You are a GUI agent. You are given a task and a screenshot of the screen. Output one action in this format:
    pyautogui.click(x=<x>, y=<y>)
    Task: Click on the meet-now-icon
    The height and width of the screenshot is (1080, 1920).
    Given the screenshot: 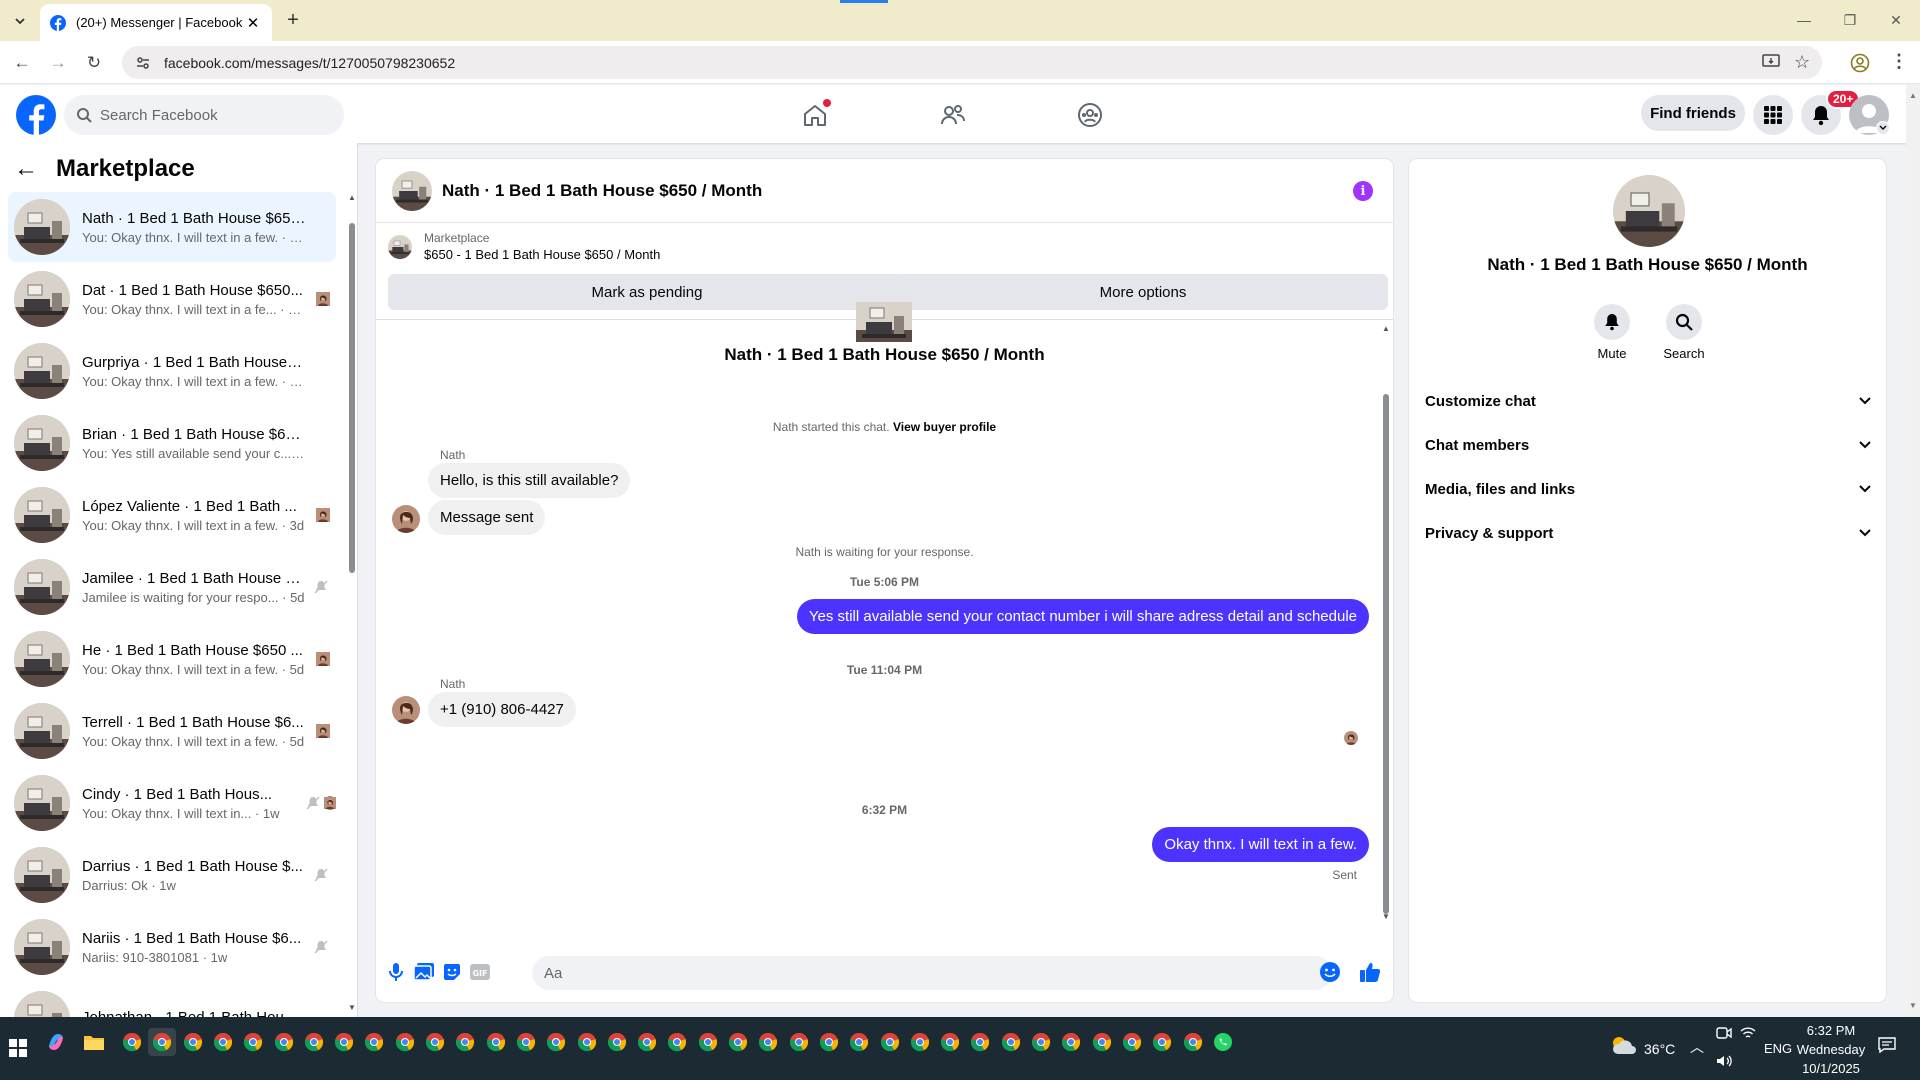 What is the action you would take?
    pyautogui.click(x=1724, y=1033)
    